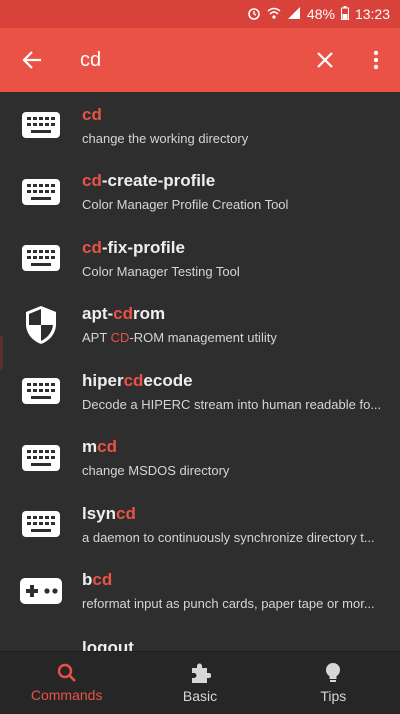 The height and width of the screenshot is (714, 400). Describe the element at coordinates (372, 14) in the screenshot. I see `clock: 13:23` at that location.